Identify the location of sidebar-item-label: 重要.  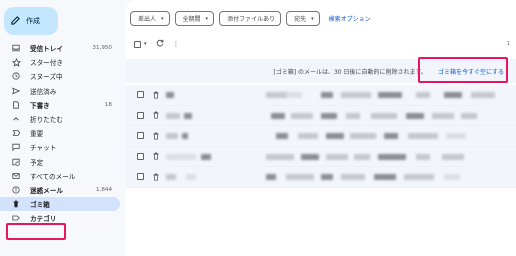
(37, 134).